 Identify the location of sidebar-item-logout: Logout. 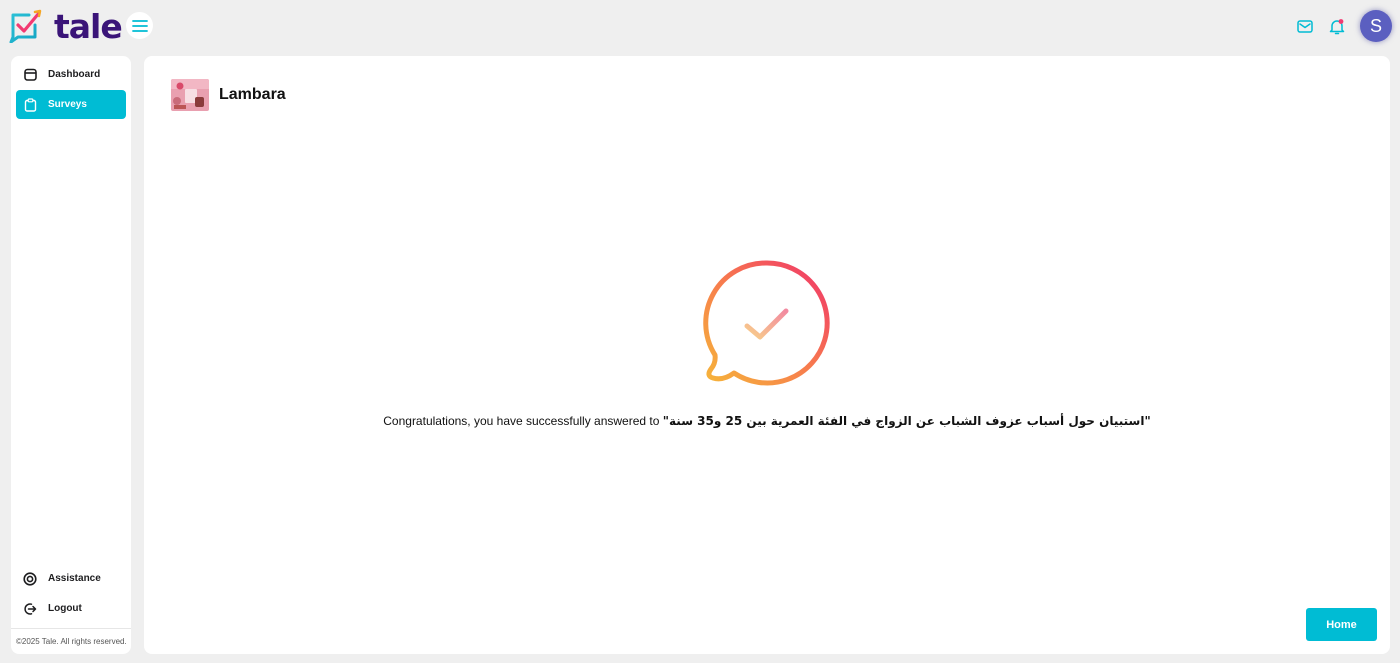
(71, 608).